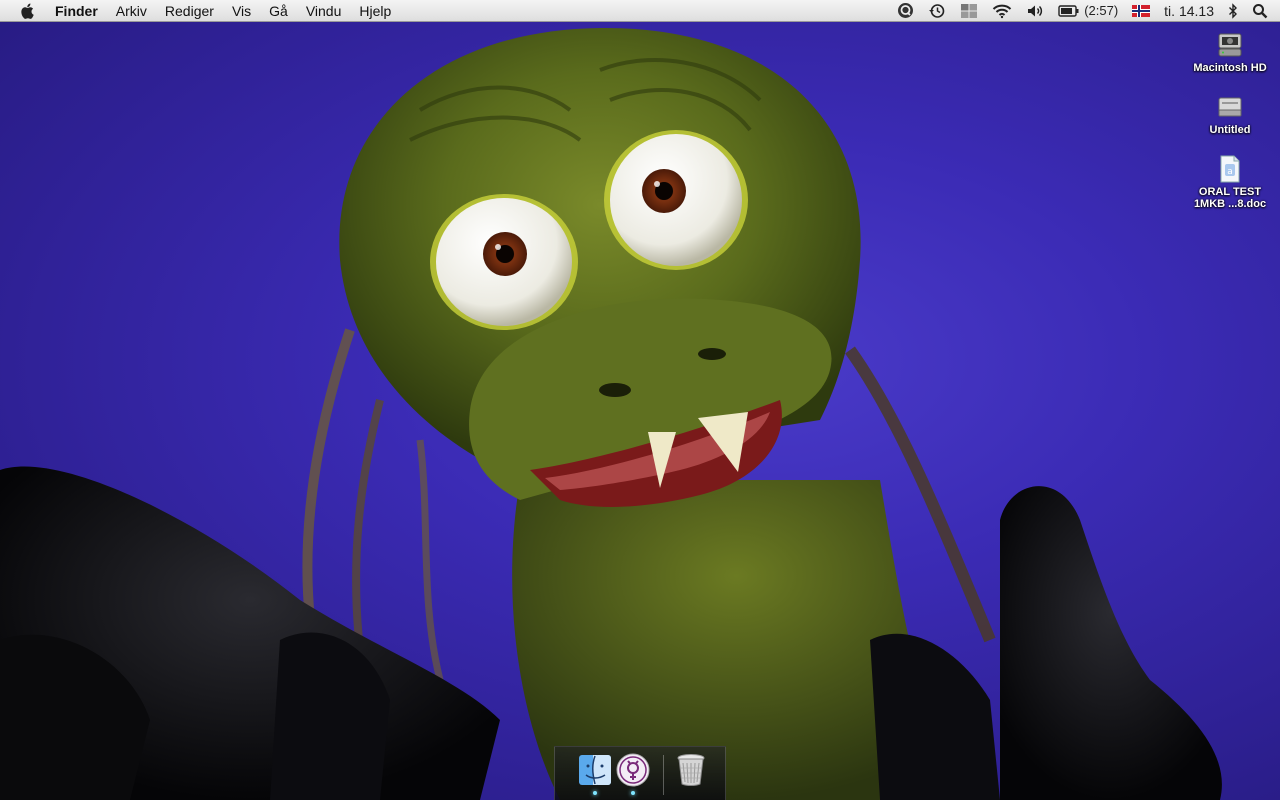 This screenshot has width=1280, height=800. I want to click on dock-separator, so click(663, 775).